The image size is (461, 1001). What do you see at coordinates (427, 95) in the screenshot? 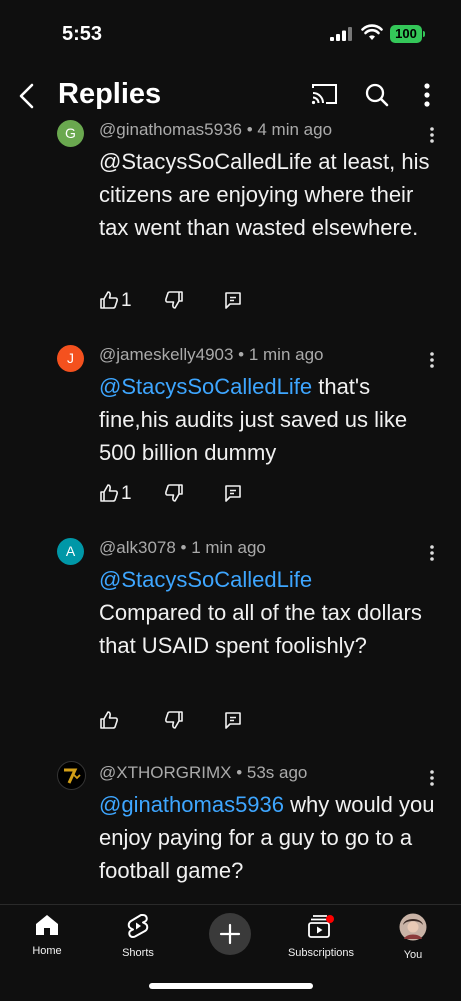
I see `more-options-icon` at bounding box center [427, 95].